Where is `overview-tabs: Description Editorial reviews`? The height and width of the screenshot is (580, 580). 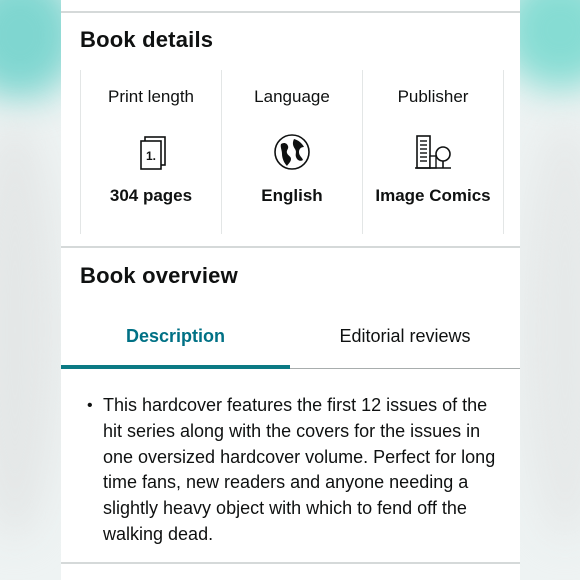
overview-tabs: Description Editorial reviews is located at coordinates (290, 340).